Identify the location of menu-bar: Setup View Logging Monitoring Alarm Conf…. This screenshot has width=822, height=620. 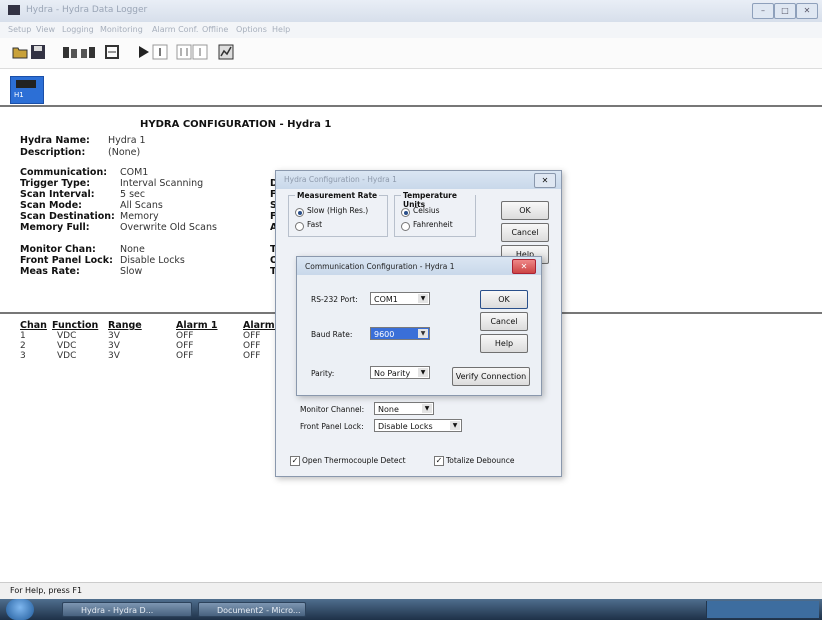
(411, 30).